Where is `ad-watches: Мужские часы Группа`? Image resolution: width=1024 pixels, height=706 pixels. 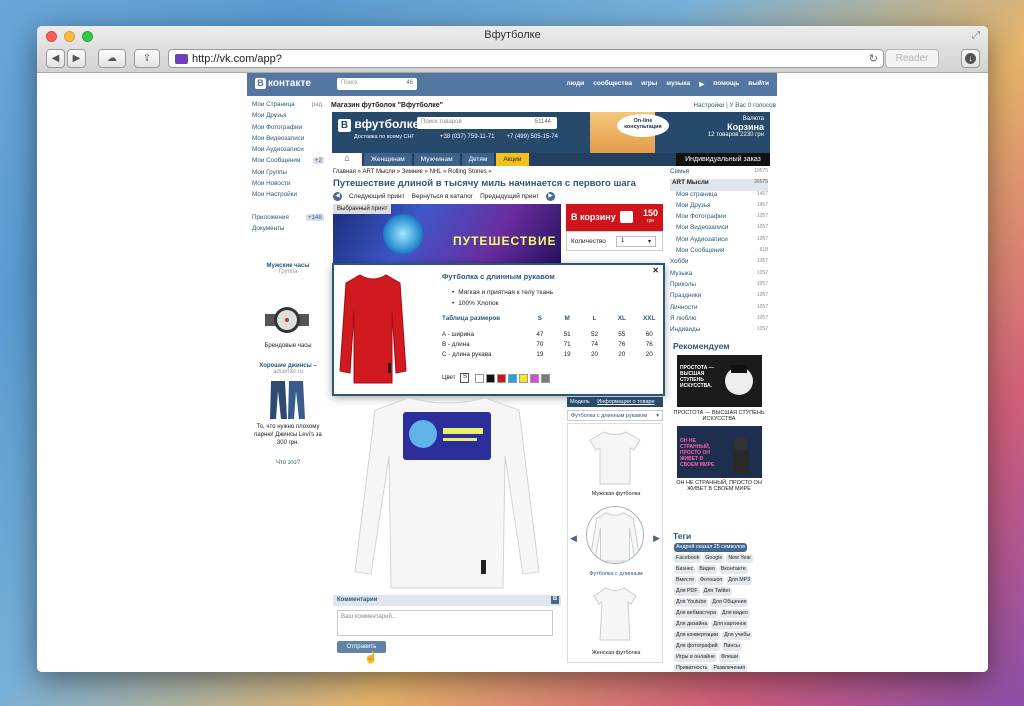 ad-watches: Мужские часы Группа is located at coordinates (288, 269).